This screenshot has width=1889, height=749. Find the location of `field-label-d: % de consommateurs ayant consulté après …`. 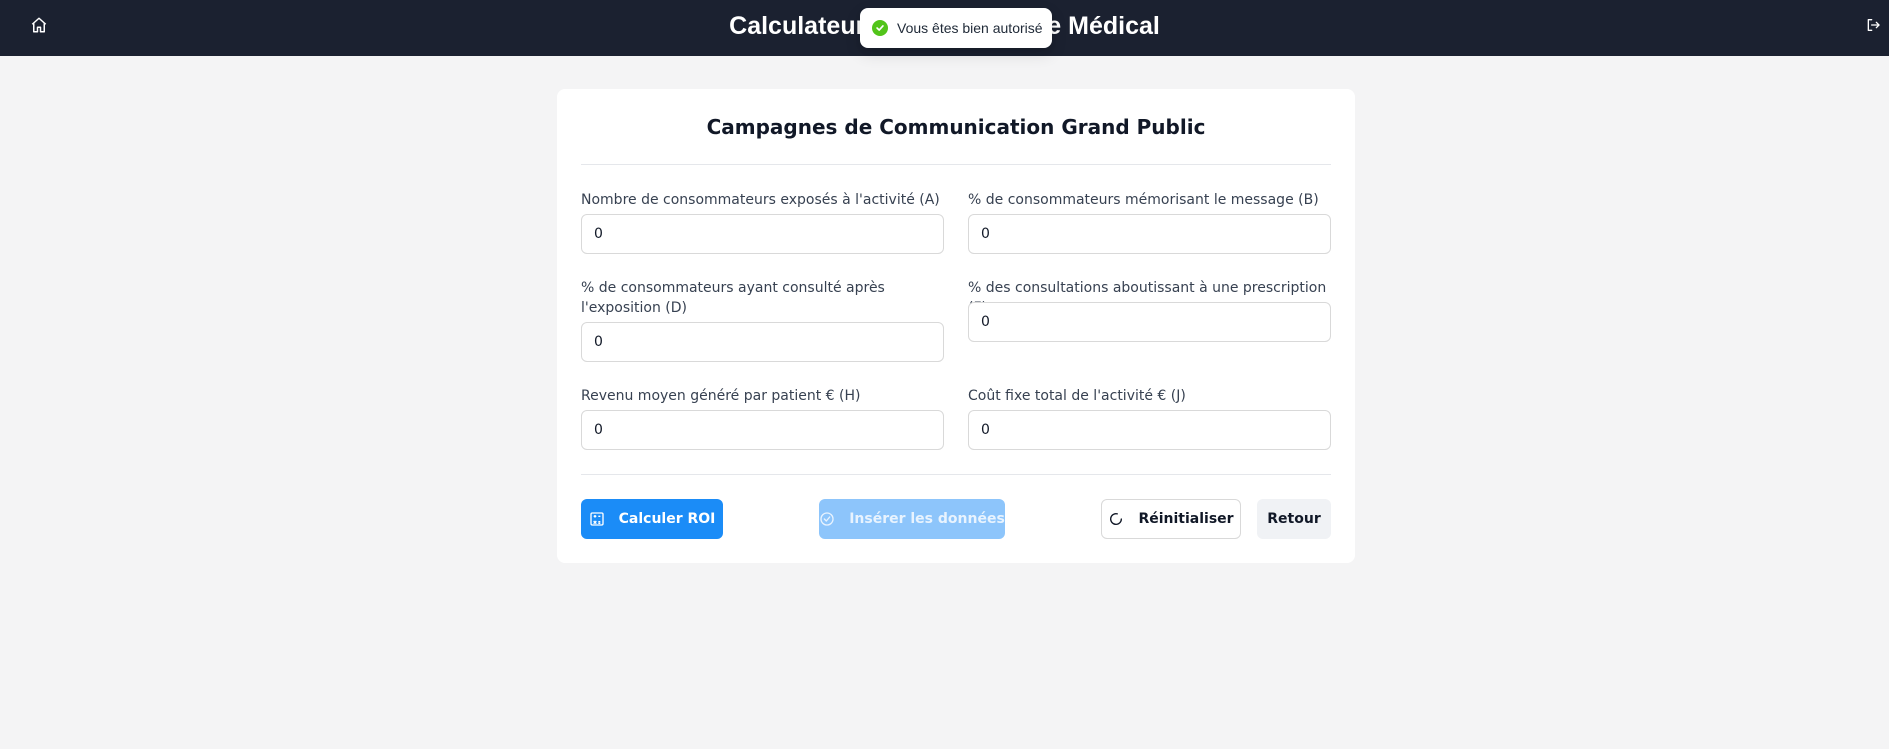

field-label-d: % de consommateurs ayant consulté après … is located at coordinates (733, 298).